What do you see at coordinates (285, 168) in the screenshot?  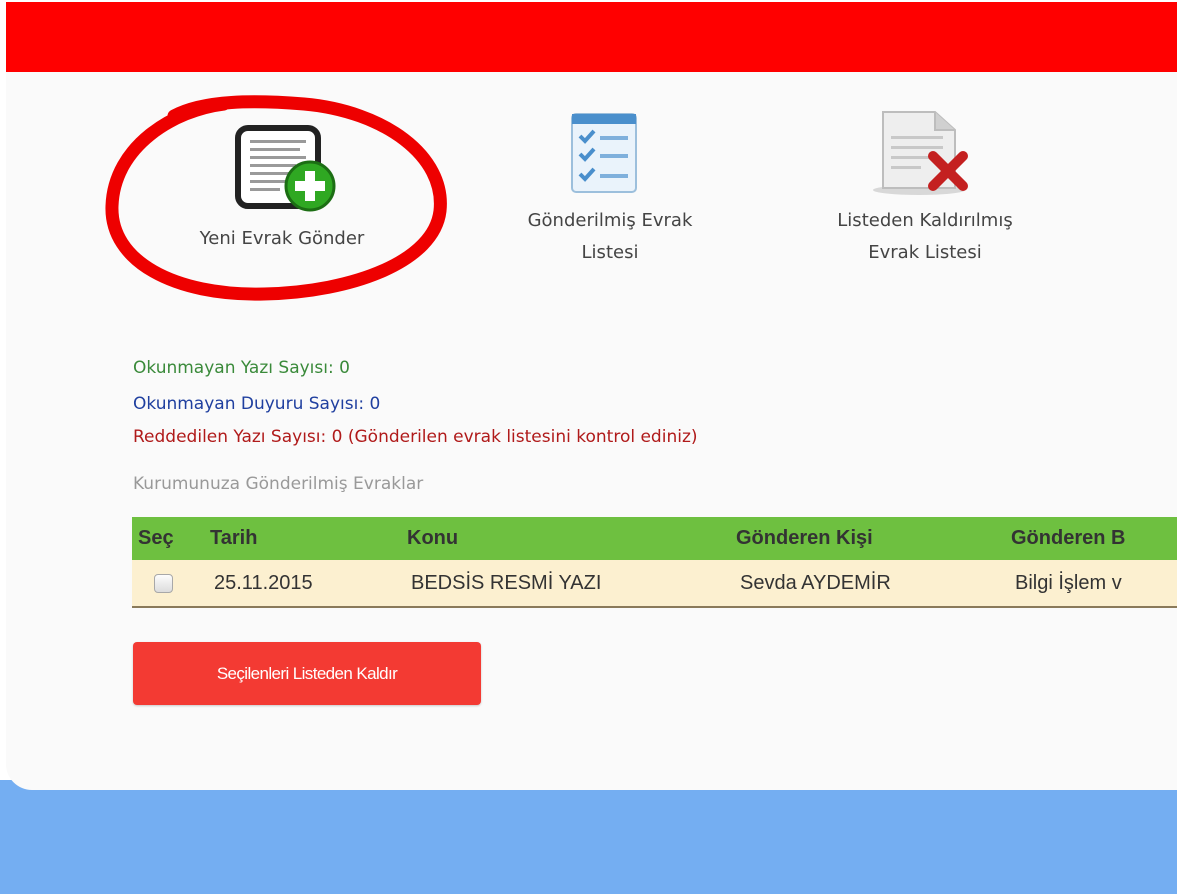 I see `document-add-icon` at bounding box center [285, 168].